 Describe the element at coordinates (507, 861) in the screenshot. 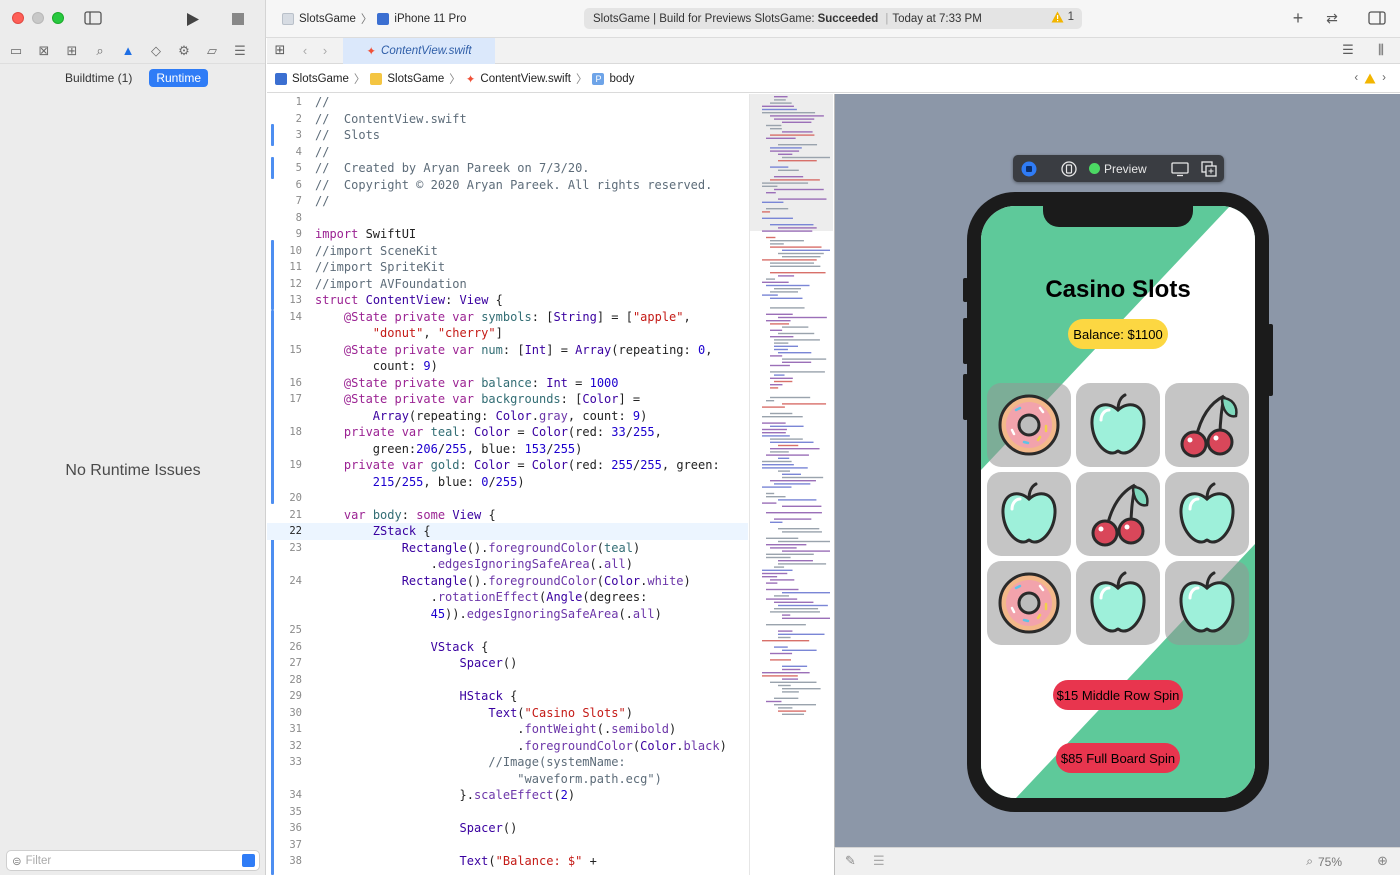

I see `code-line: 38 Text("Balance: $" +` at that location.